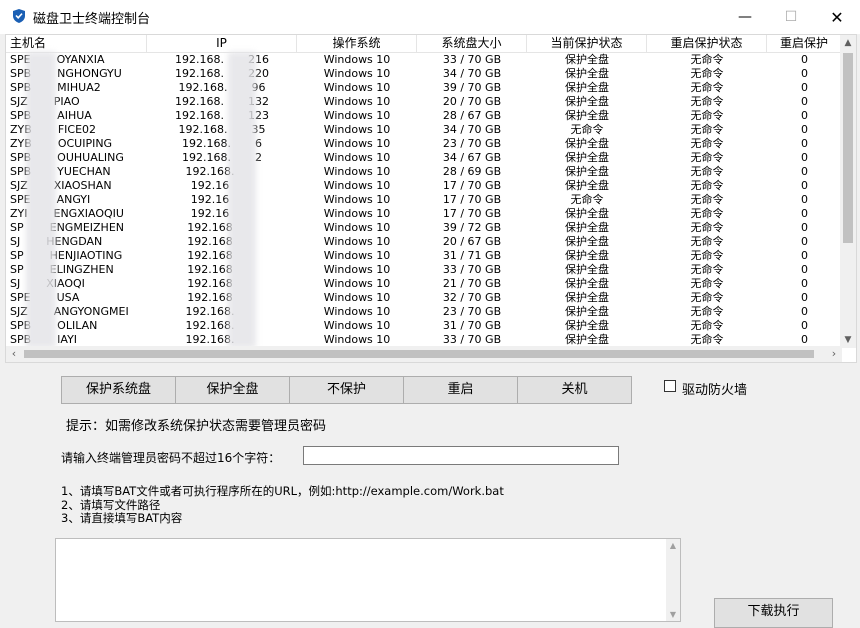 This screenshot has width=860, height=628. I want to click on protect-system-button: 保护系统盘, so click(118, 390).